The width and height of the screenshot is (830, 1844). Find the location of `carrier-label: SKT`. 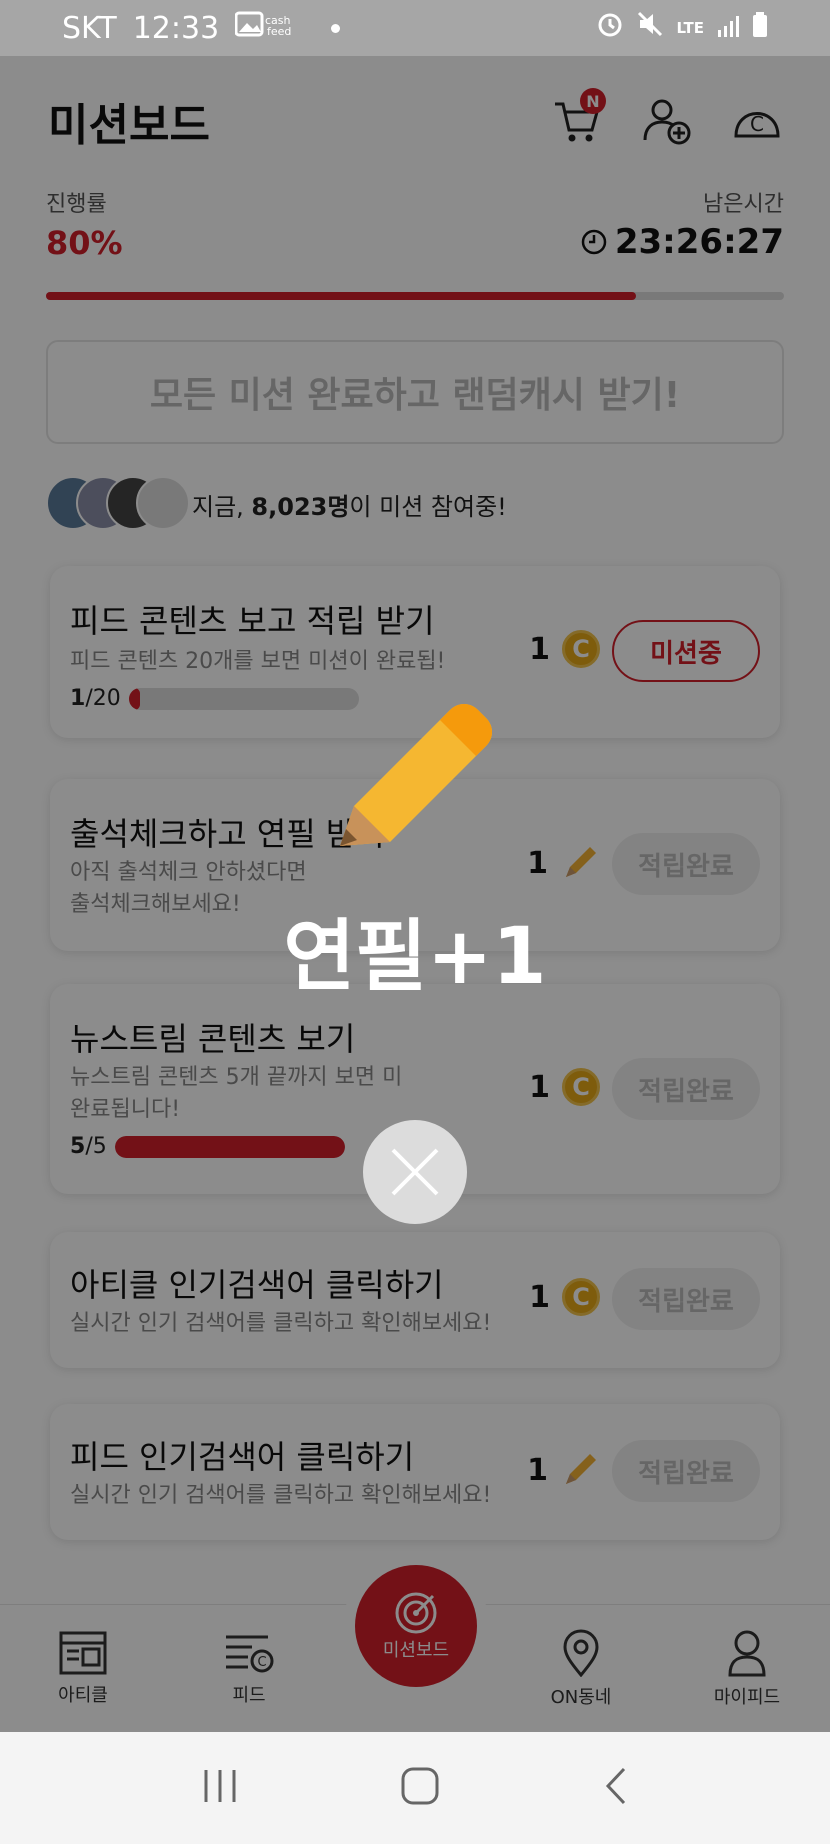

carrier-label: SKT is located at coordinates (89, 28).